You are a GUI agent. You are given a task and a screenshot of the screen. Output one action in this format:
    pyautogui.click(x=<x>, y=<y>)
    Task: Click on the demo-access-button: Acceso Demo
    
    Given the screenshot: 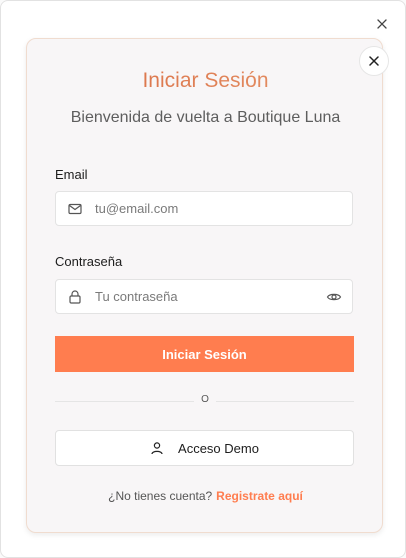 What is the action you would take?
    pyautogui.click(x=204, y=448)
    